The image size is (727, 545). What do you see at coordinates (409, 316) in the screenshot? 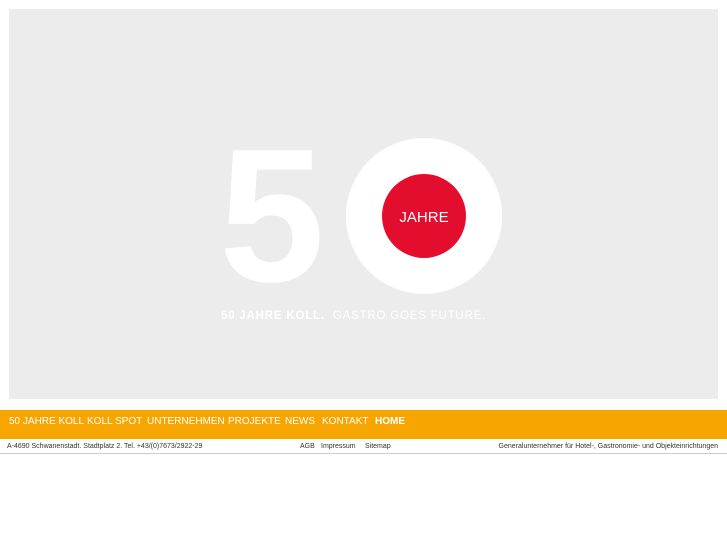
I see `tagline-light: GASTRO GOES FUTURE.` at bounding box center [409, 316].